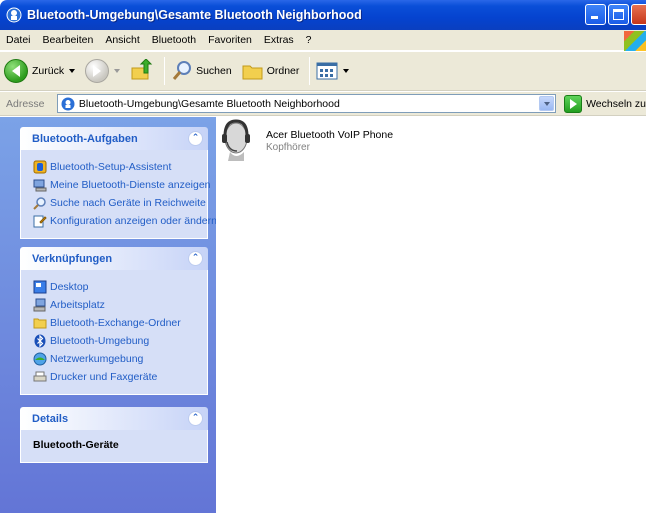 This screenshot has width=646, height=513. I want to click on minimize-button, so click(595, 14).